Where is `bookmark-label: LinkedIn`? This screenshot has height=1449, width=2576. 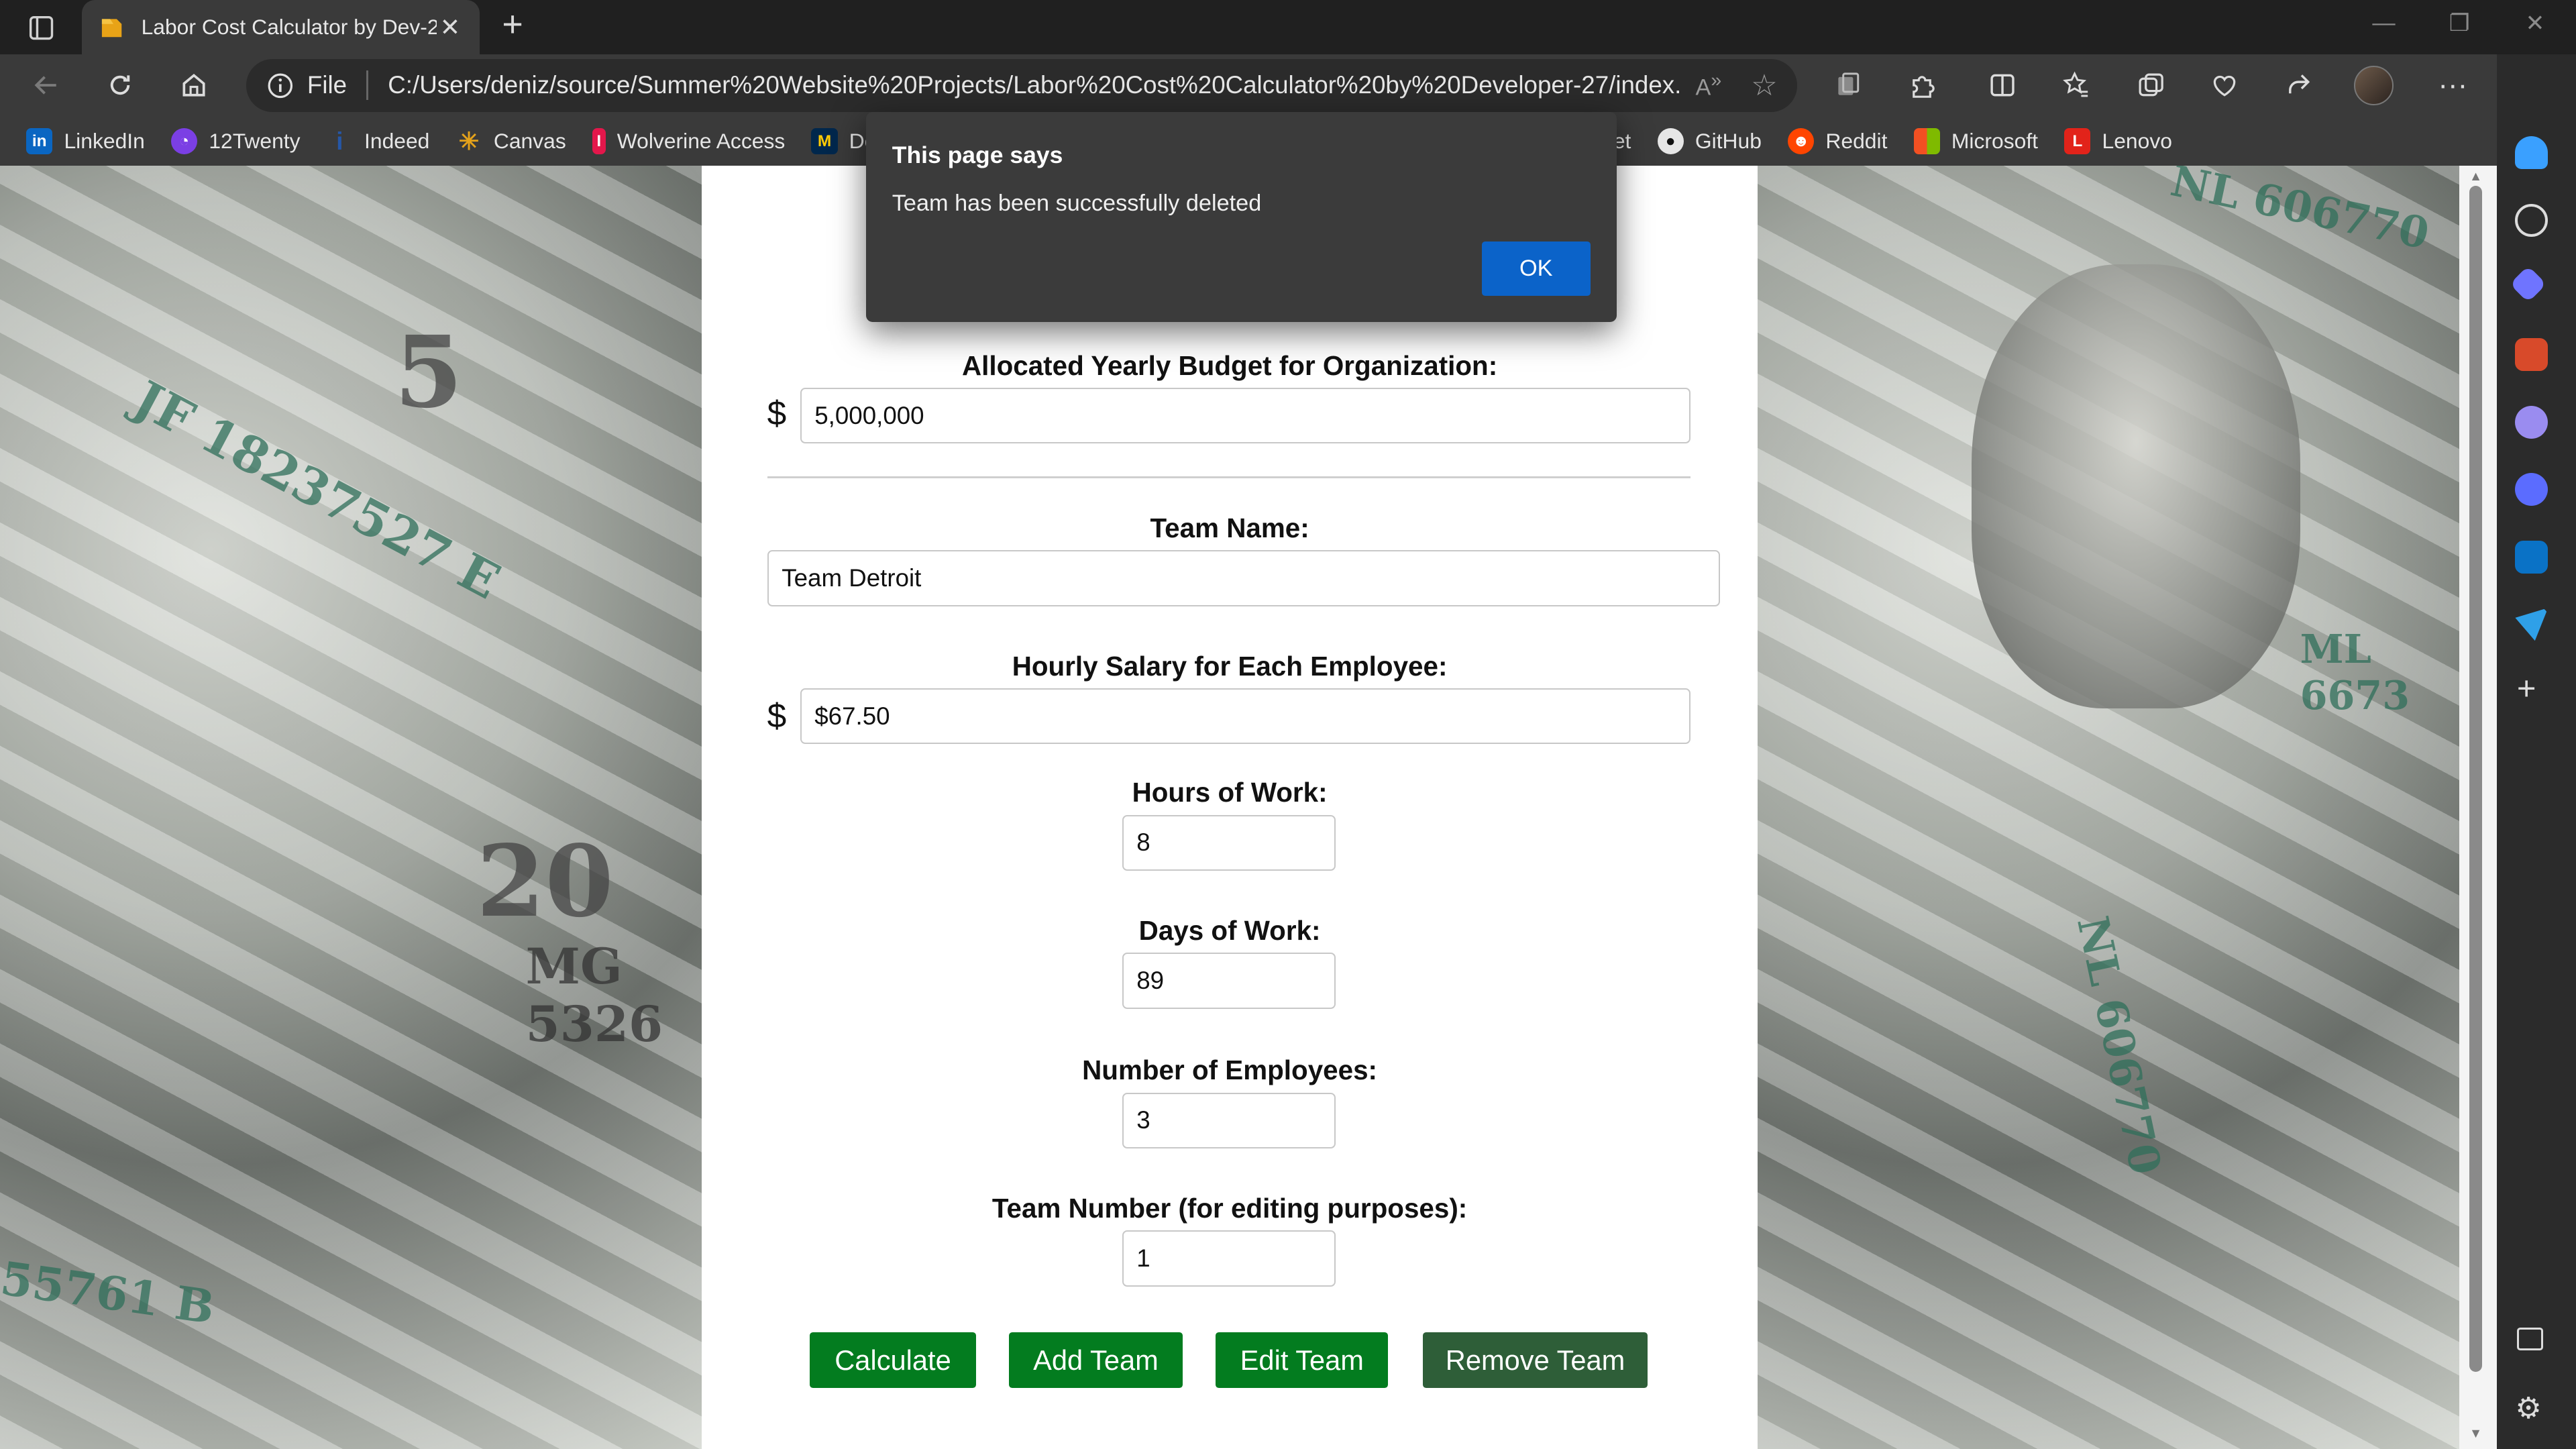
bookmark-label: LinkedIn is located at coordinates (104, 141).